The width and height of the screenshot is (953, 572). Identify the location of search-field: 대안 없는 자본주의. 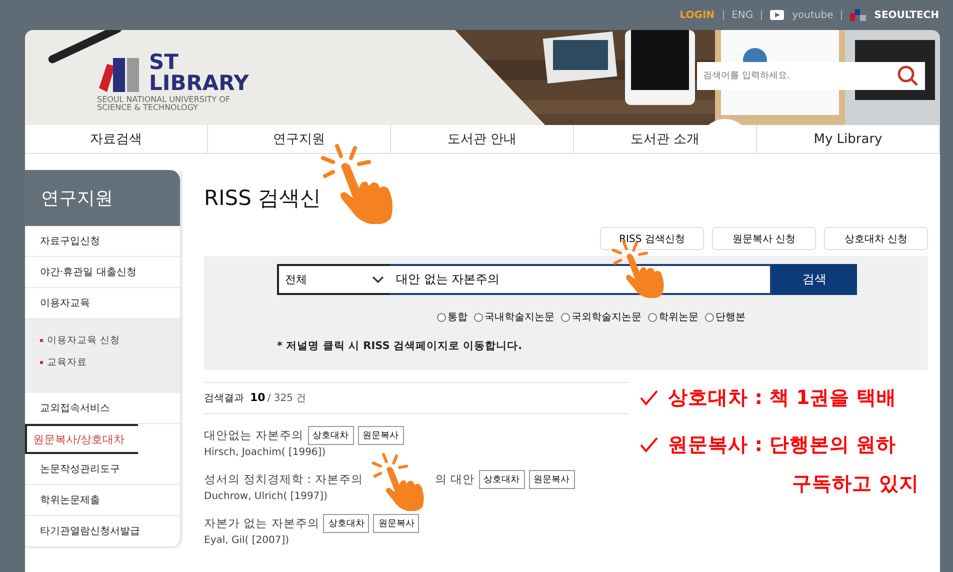
(581, 279).